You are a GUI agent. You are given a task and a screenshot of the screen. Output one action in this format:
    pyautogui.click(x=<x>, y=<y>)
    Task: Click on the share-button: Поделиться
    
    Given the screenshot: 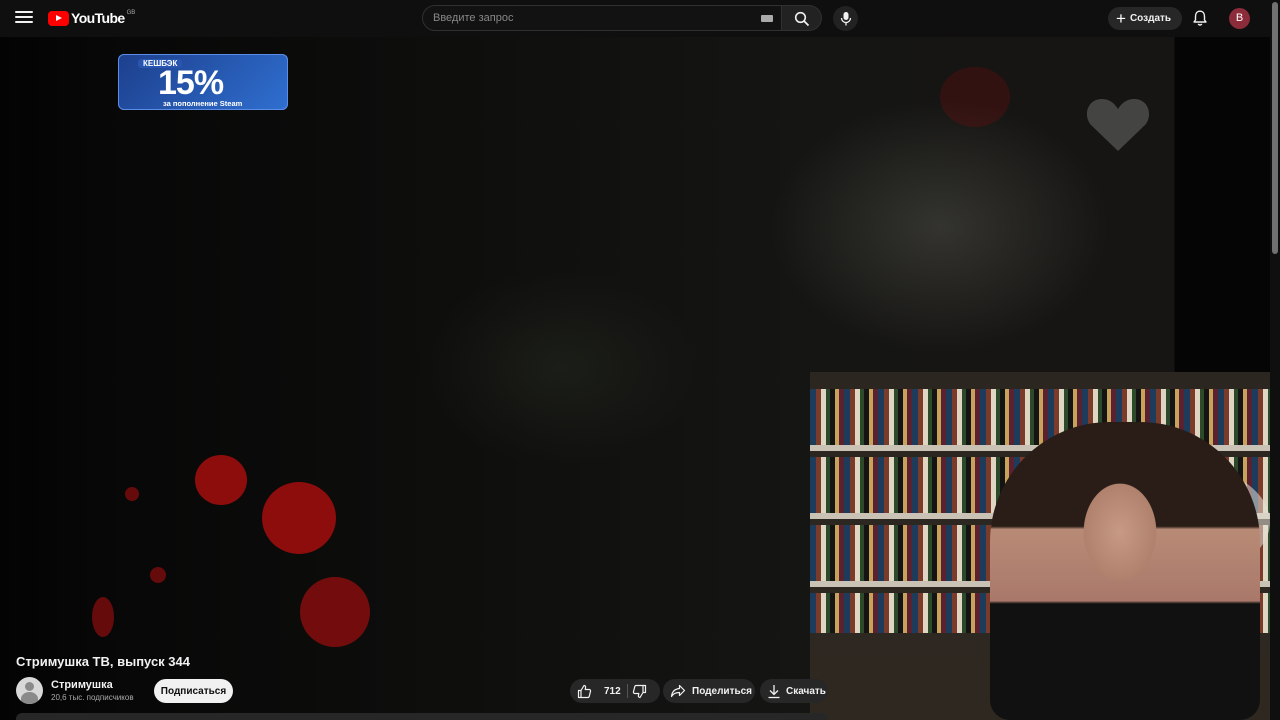 What is the action you would take?
    pyautogui.click(x=709, y=691)
    